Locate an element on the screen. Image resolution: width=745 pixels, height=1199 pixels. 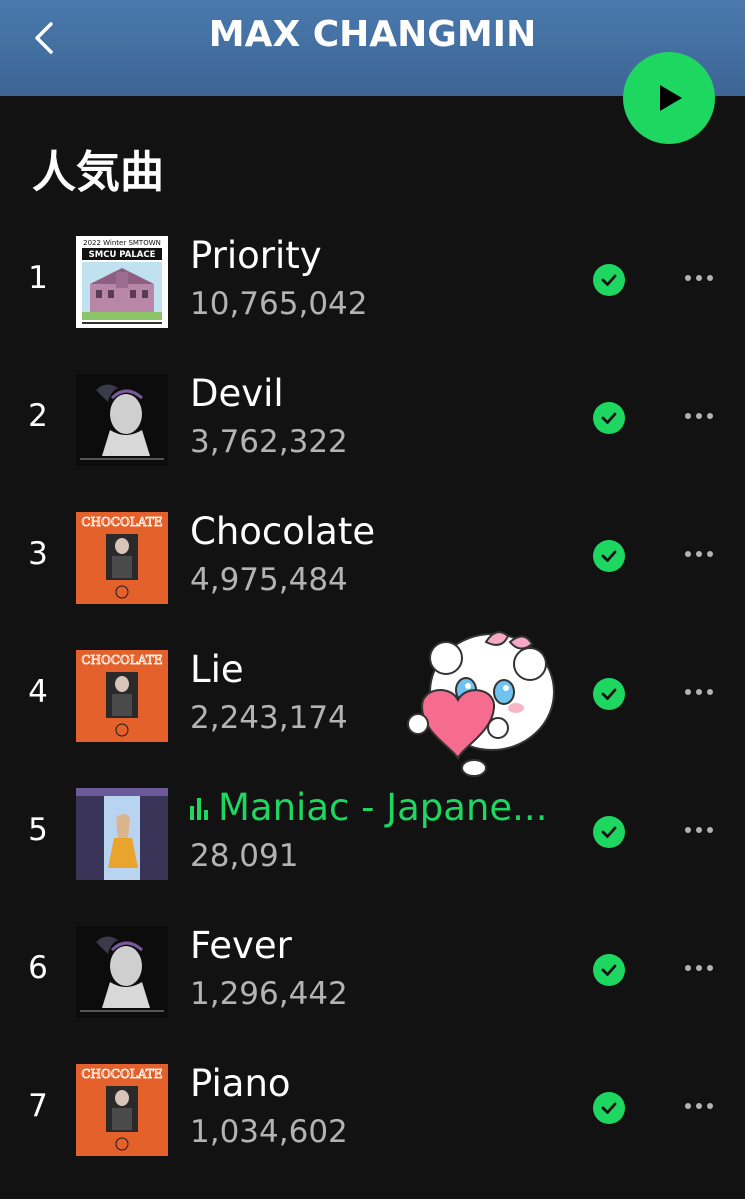
page-title: MAX CHANGMIN is located at coordinates (372, 34).